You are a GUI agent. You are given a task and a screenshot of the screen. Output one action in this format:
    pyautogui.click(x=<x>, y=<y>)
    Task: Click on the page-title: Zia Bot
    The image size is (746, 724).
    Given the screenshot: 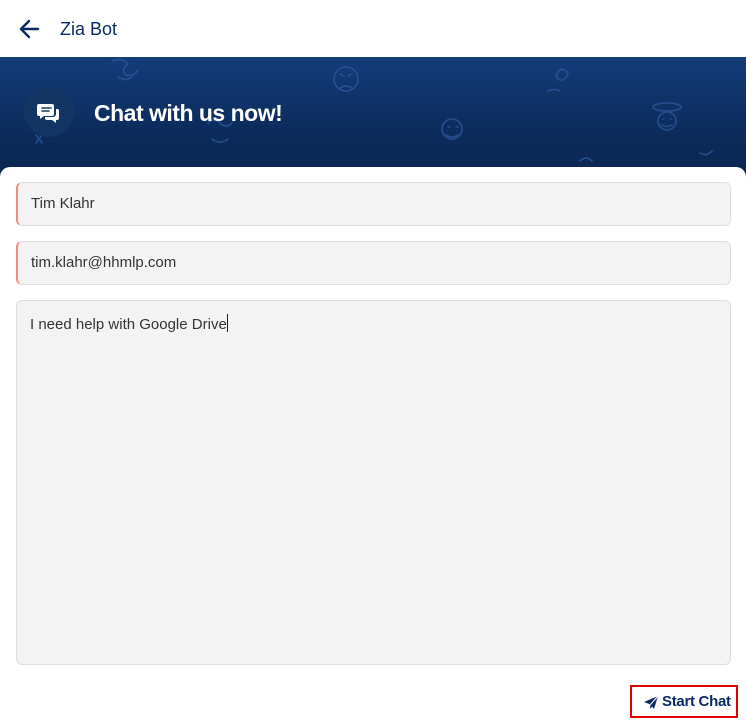 What is the action you would take?
    pyautogui.click(x=89, y=29)
    